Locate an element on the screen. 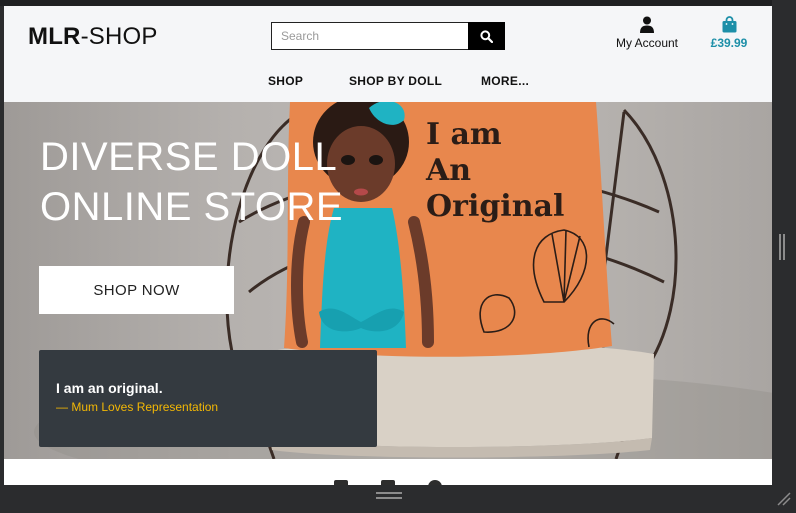 The image size is (796, 513). below-hero-section is located at coordinates (388, 472).